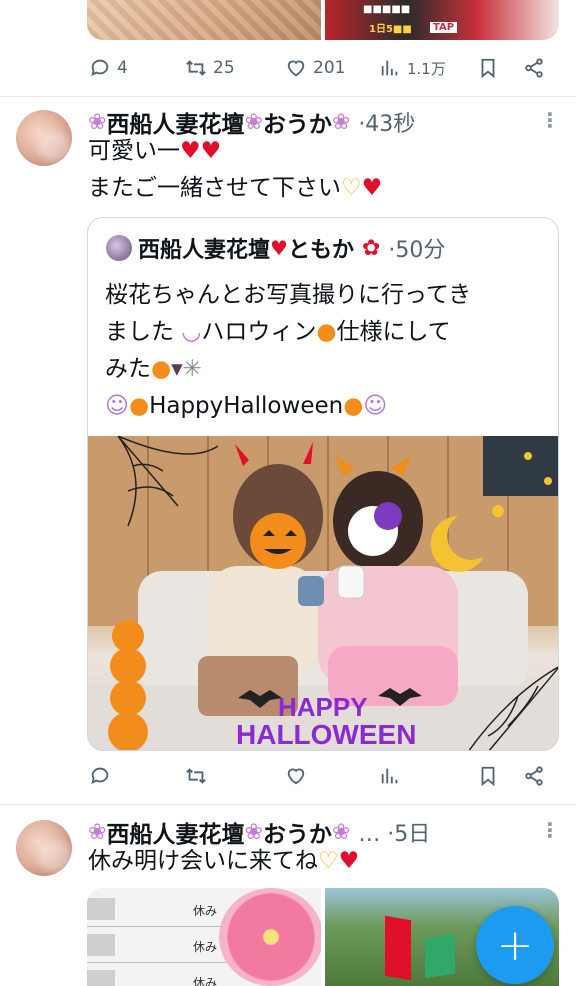 This screenshot has height=986, width=576. I want to click on quote-text: ハロウィン, so click(259, 332).